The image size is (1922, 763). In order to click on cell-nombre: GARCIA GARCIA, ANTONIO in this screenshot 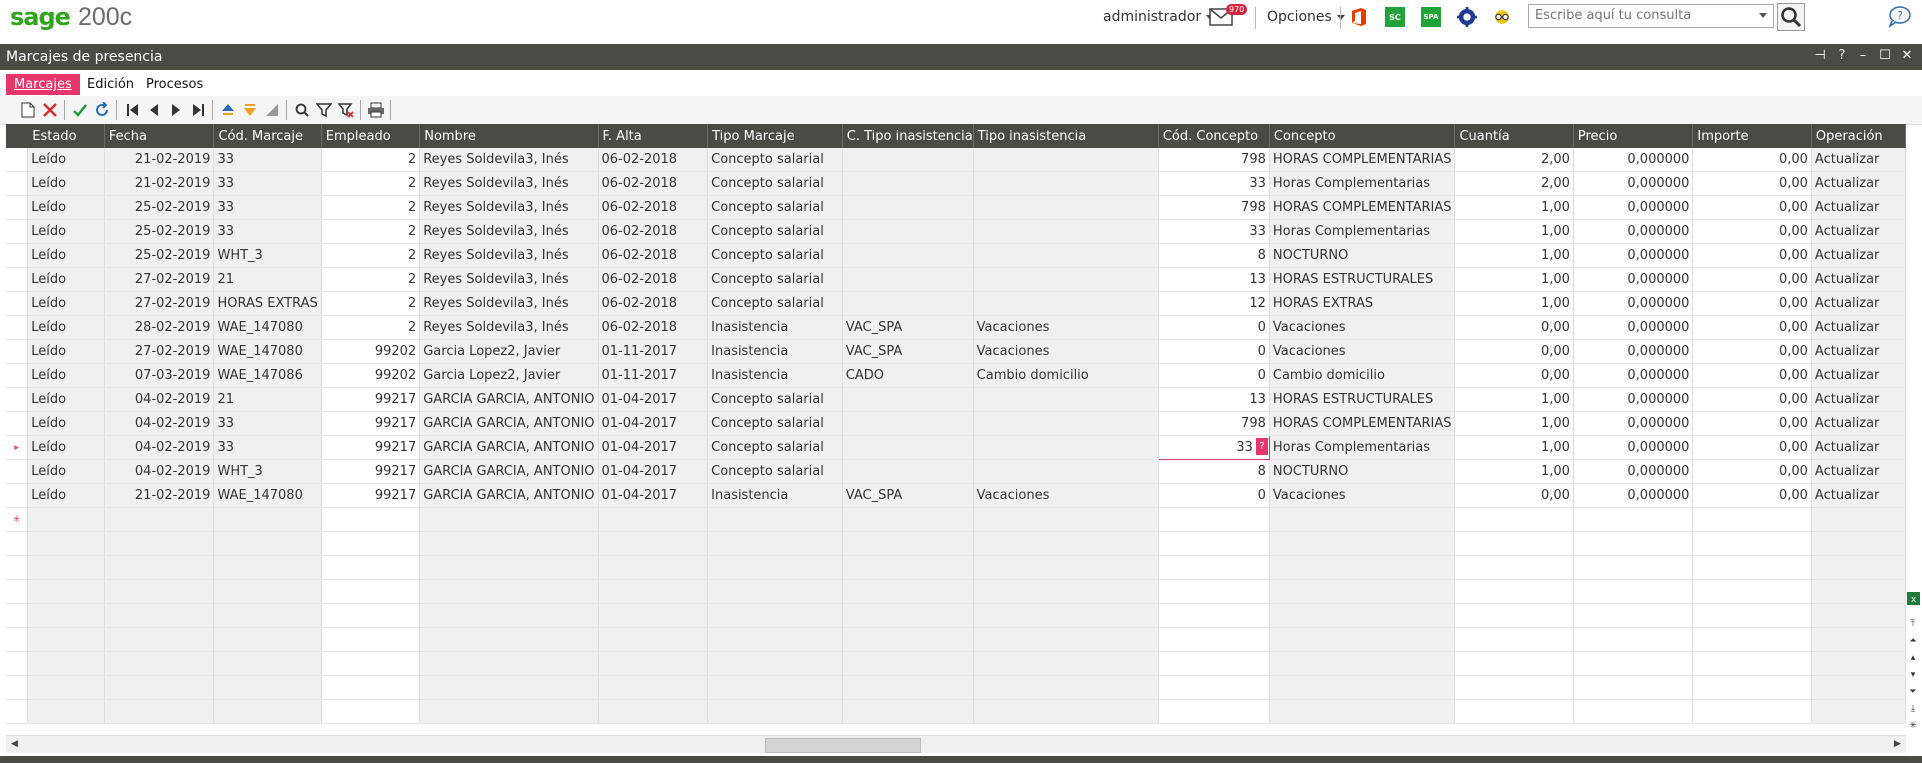, I will do `click(509, 447)`.